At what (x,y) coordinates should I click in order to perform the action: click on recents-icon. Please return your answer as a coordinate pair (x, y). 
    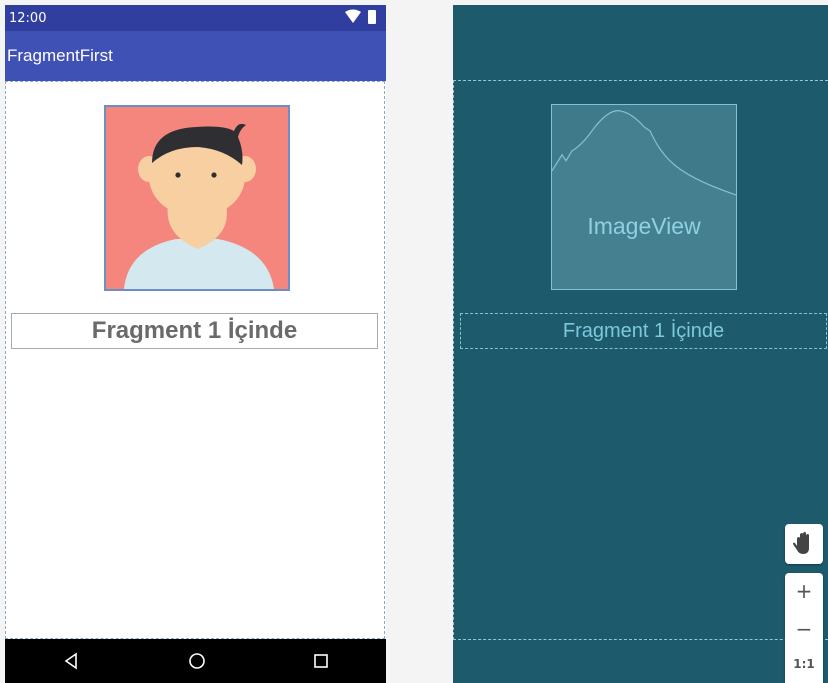
    Looking at the image, I should click on (321, 661).